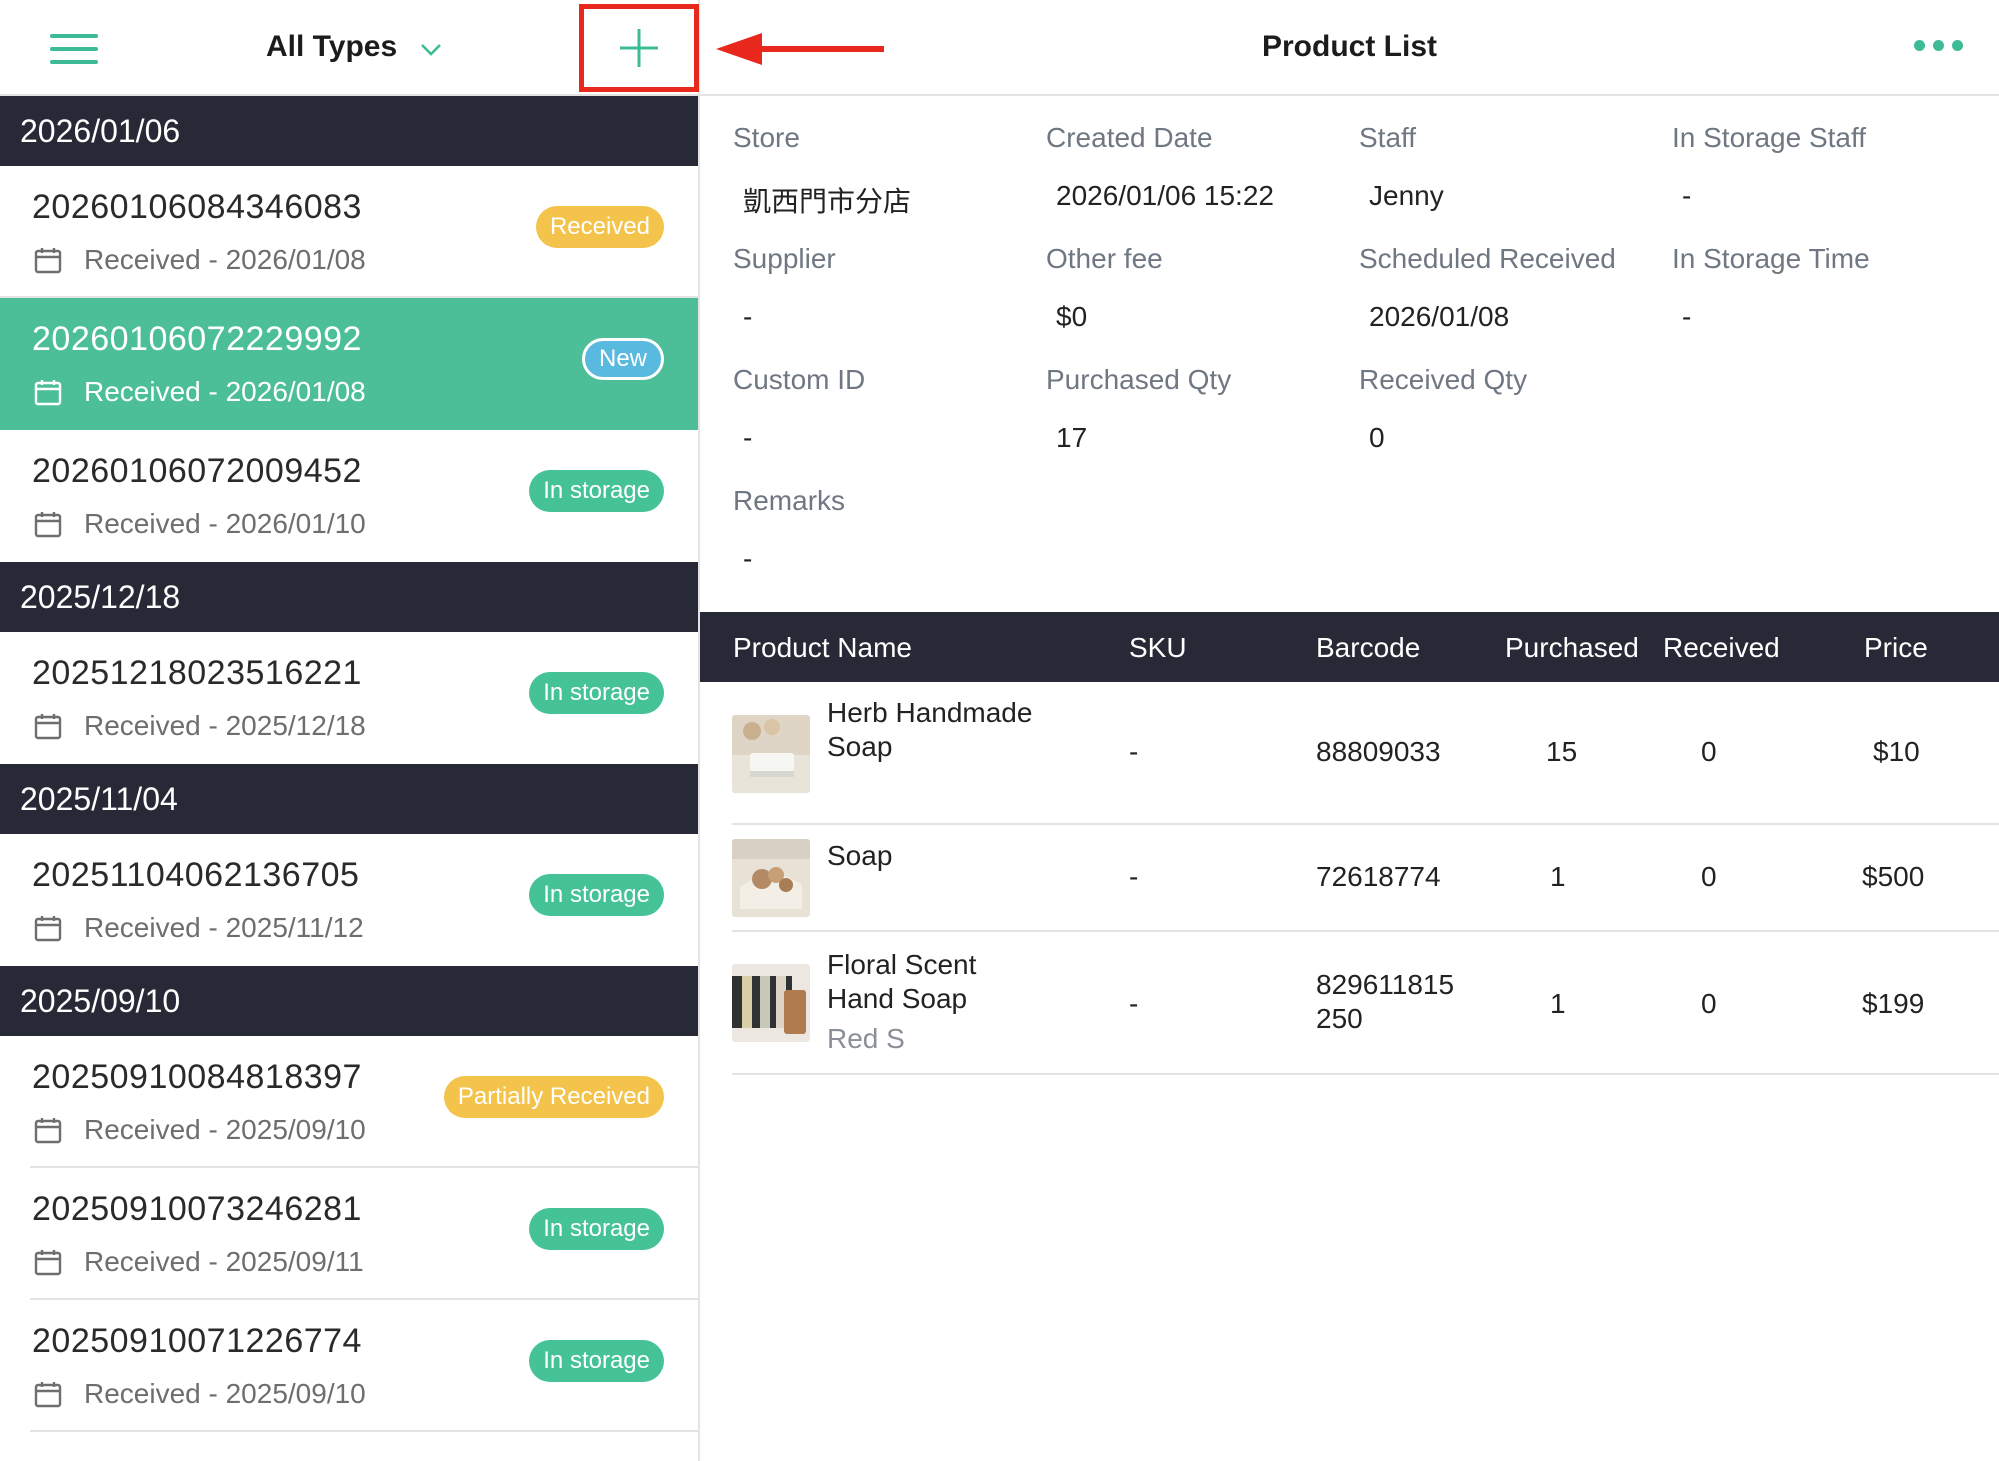 Image resolution: width=1999 pixels, height=1461 pixels. I want to click on date-group-header: 2025/09/10, so click(349, 1001).